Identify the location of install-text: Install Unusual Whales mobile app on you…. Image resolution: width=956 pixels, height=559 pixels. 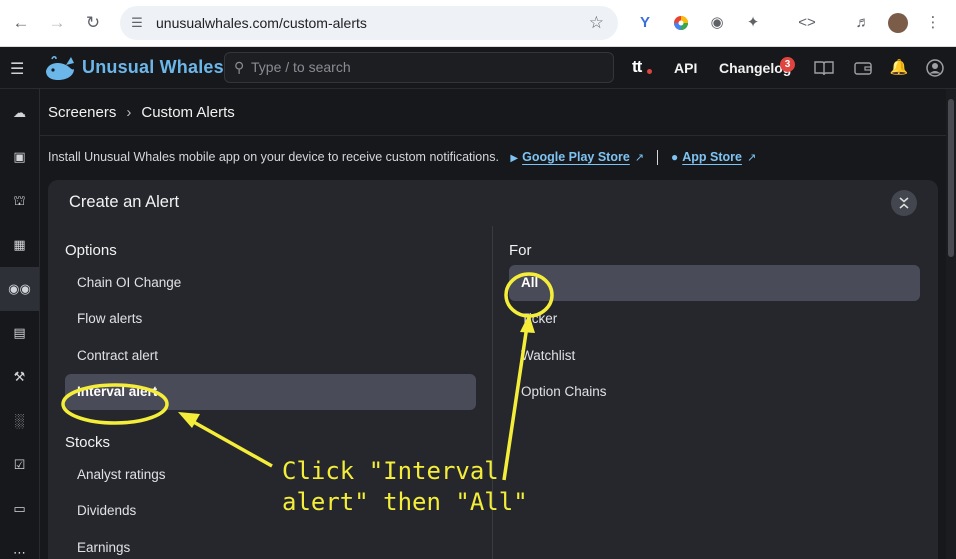
(273, 157).